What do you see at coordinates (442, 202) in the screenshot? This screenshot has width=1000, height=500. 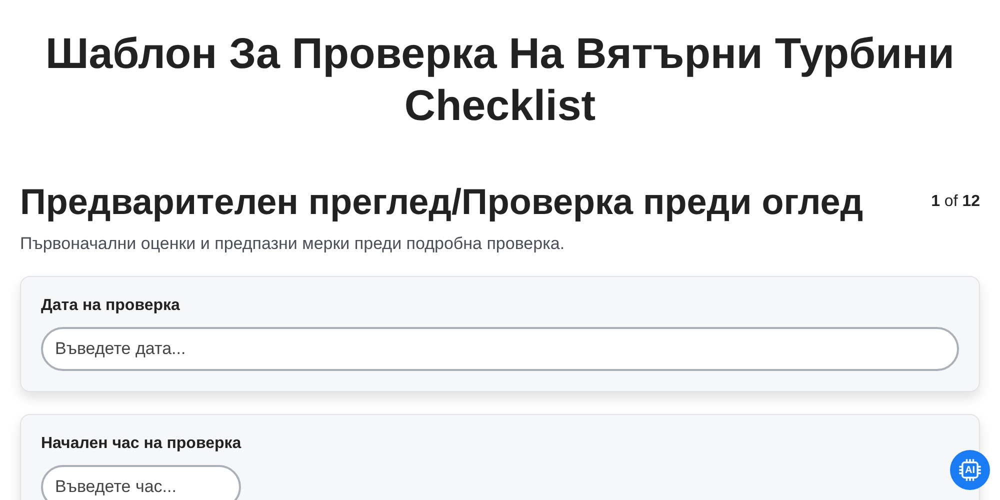 I see `section-heading: Предварителен преглед/Проверка преди оглед` at bounding box center [442, 202].